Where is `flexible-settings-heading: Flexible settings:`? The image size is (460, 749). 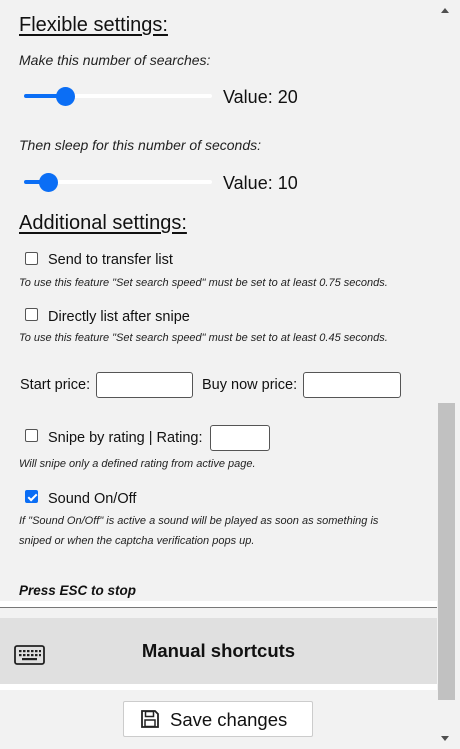
flexible-settings-heading: Flexible settings: is located at coordinates (93, 25).